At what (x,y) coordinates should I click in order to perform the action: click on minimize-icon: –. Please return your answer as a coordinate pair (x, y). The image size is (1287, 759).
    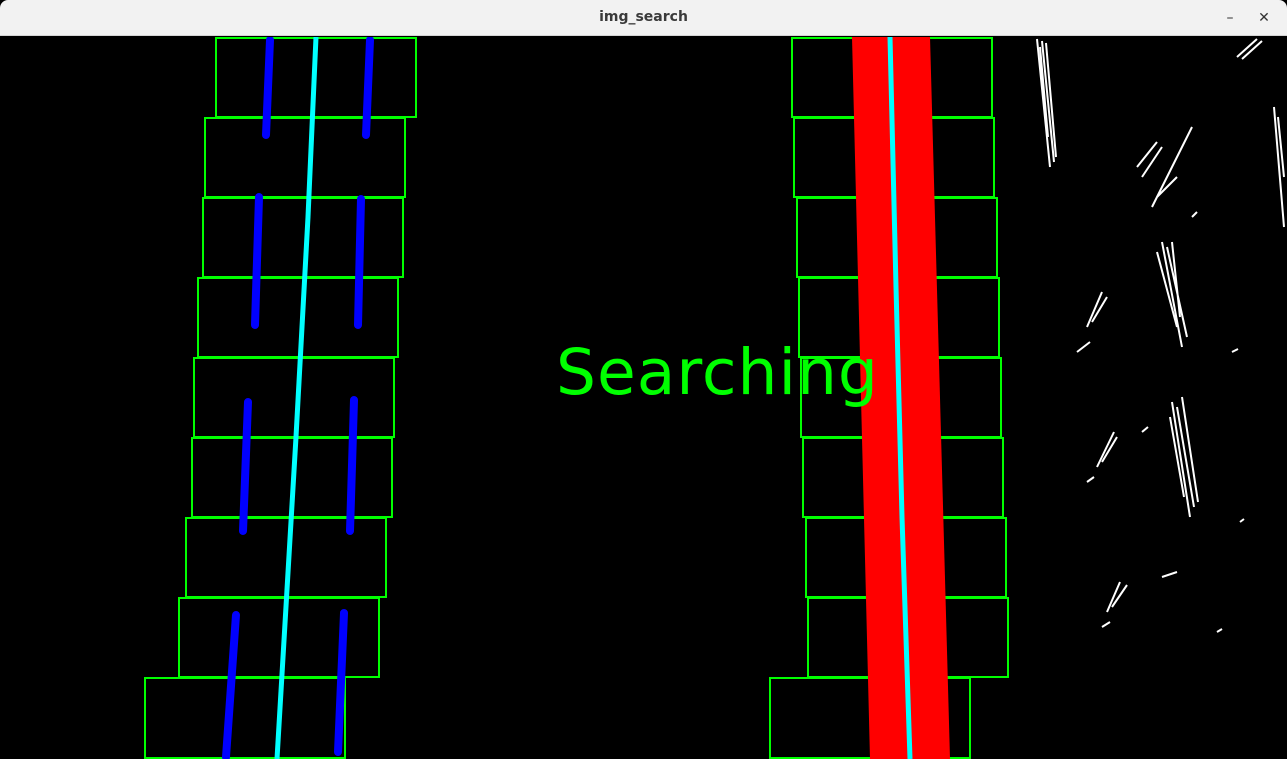
    Looking at the image, I should click on (1230, 18).